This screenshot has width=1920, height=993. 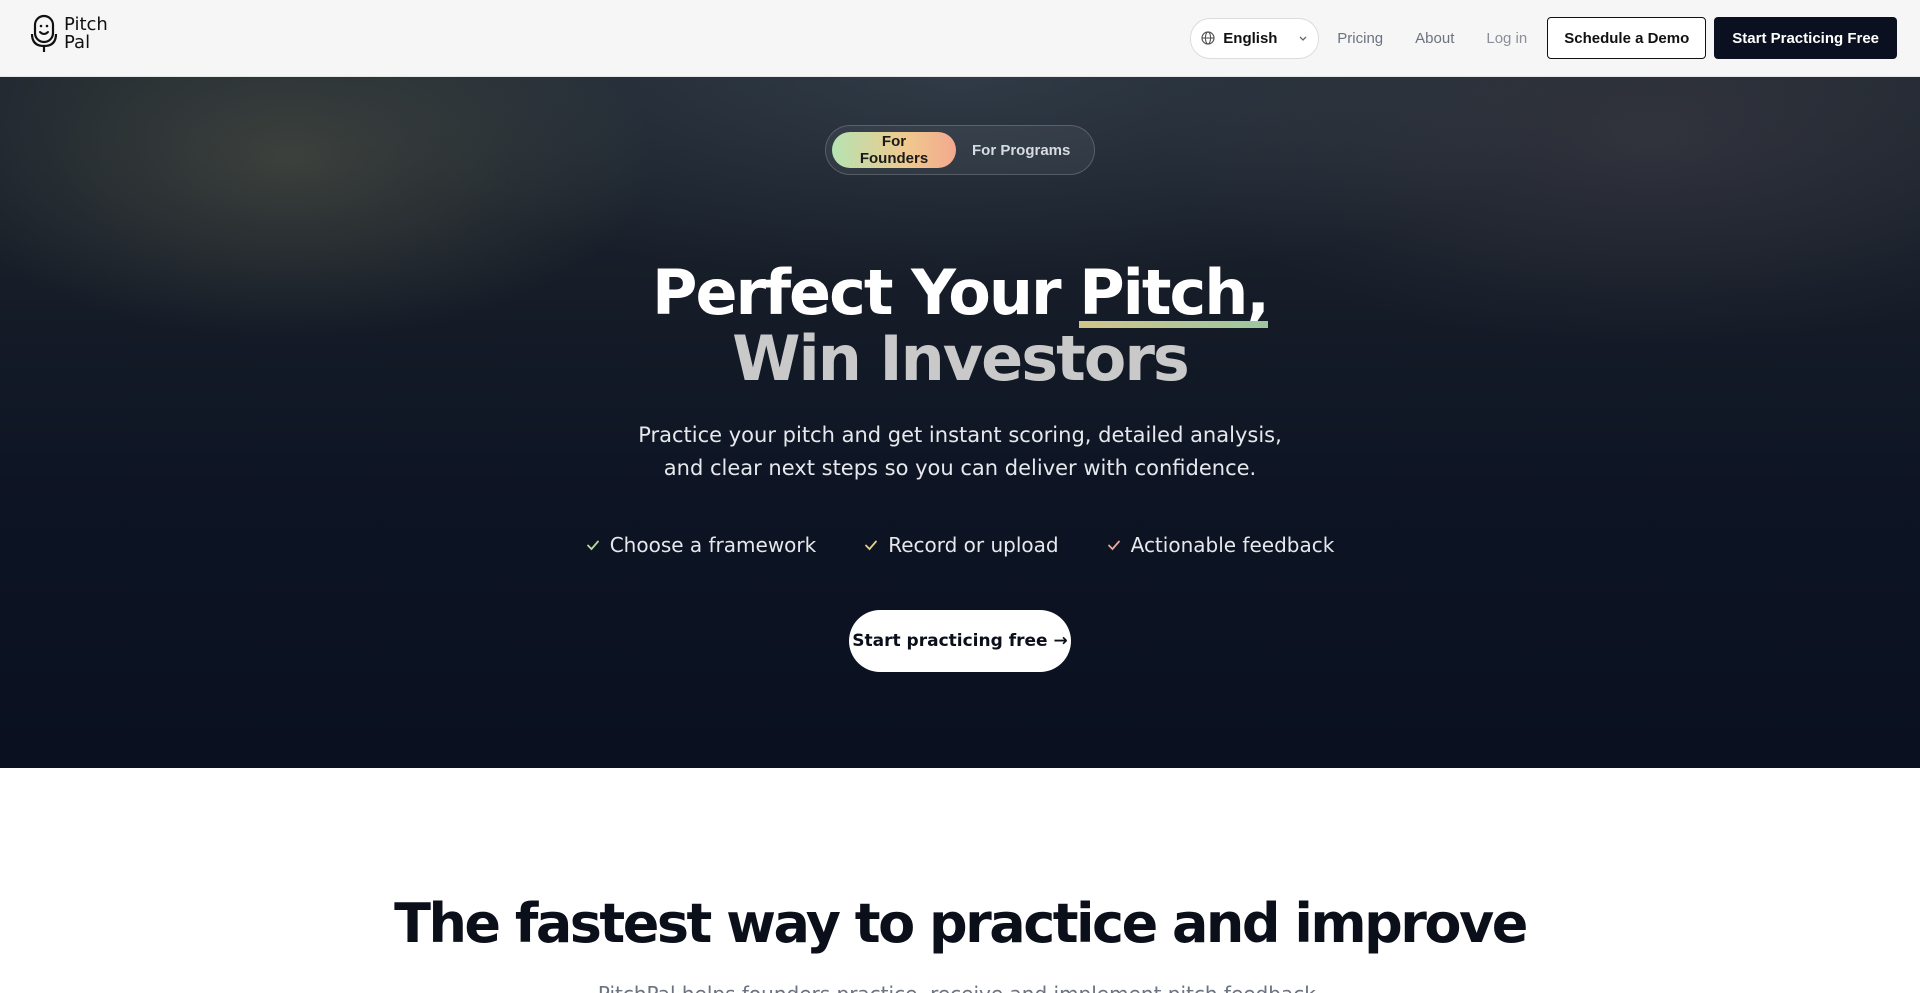 I want to click on nav-link-about: About, so click(x=1434, y=38).